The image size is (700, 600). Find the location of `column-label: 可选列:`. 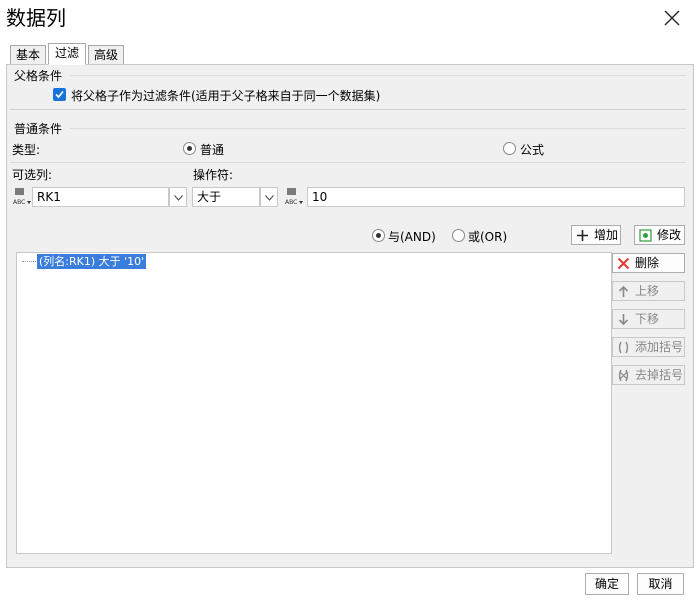

column-label: 可选列: is located at coordinates (32, 175).